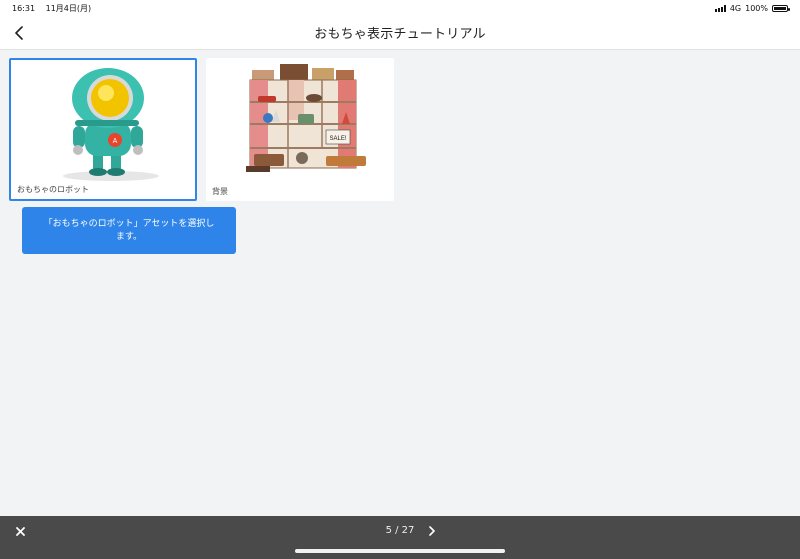 The image size is (800, 559). Describe the element at coordinates (103, 122) in the screenshot. I see `toy-robot-thumbnail: A` at that location.